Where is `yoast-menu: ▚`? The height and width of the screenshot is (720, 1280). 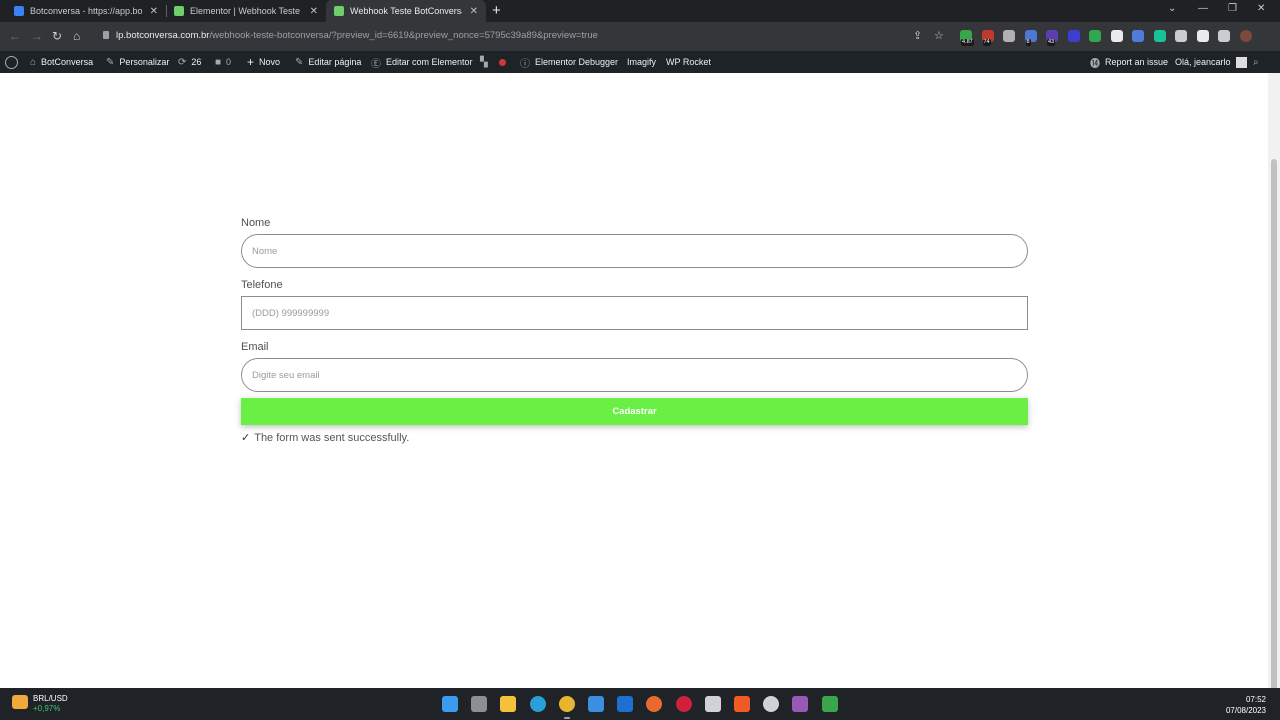 yoast-menu: ▚ is located at coordinates (486, 62).